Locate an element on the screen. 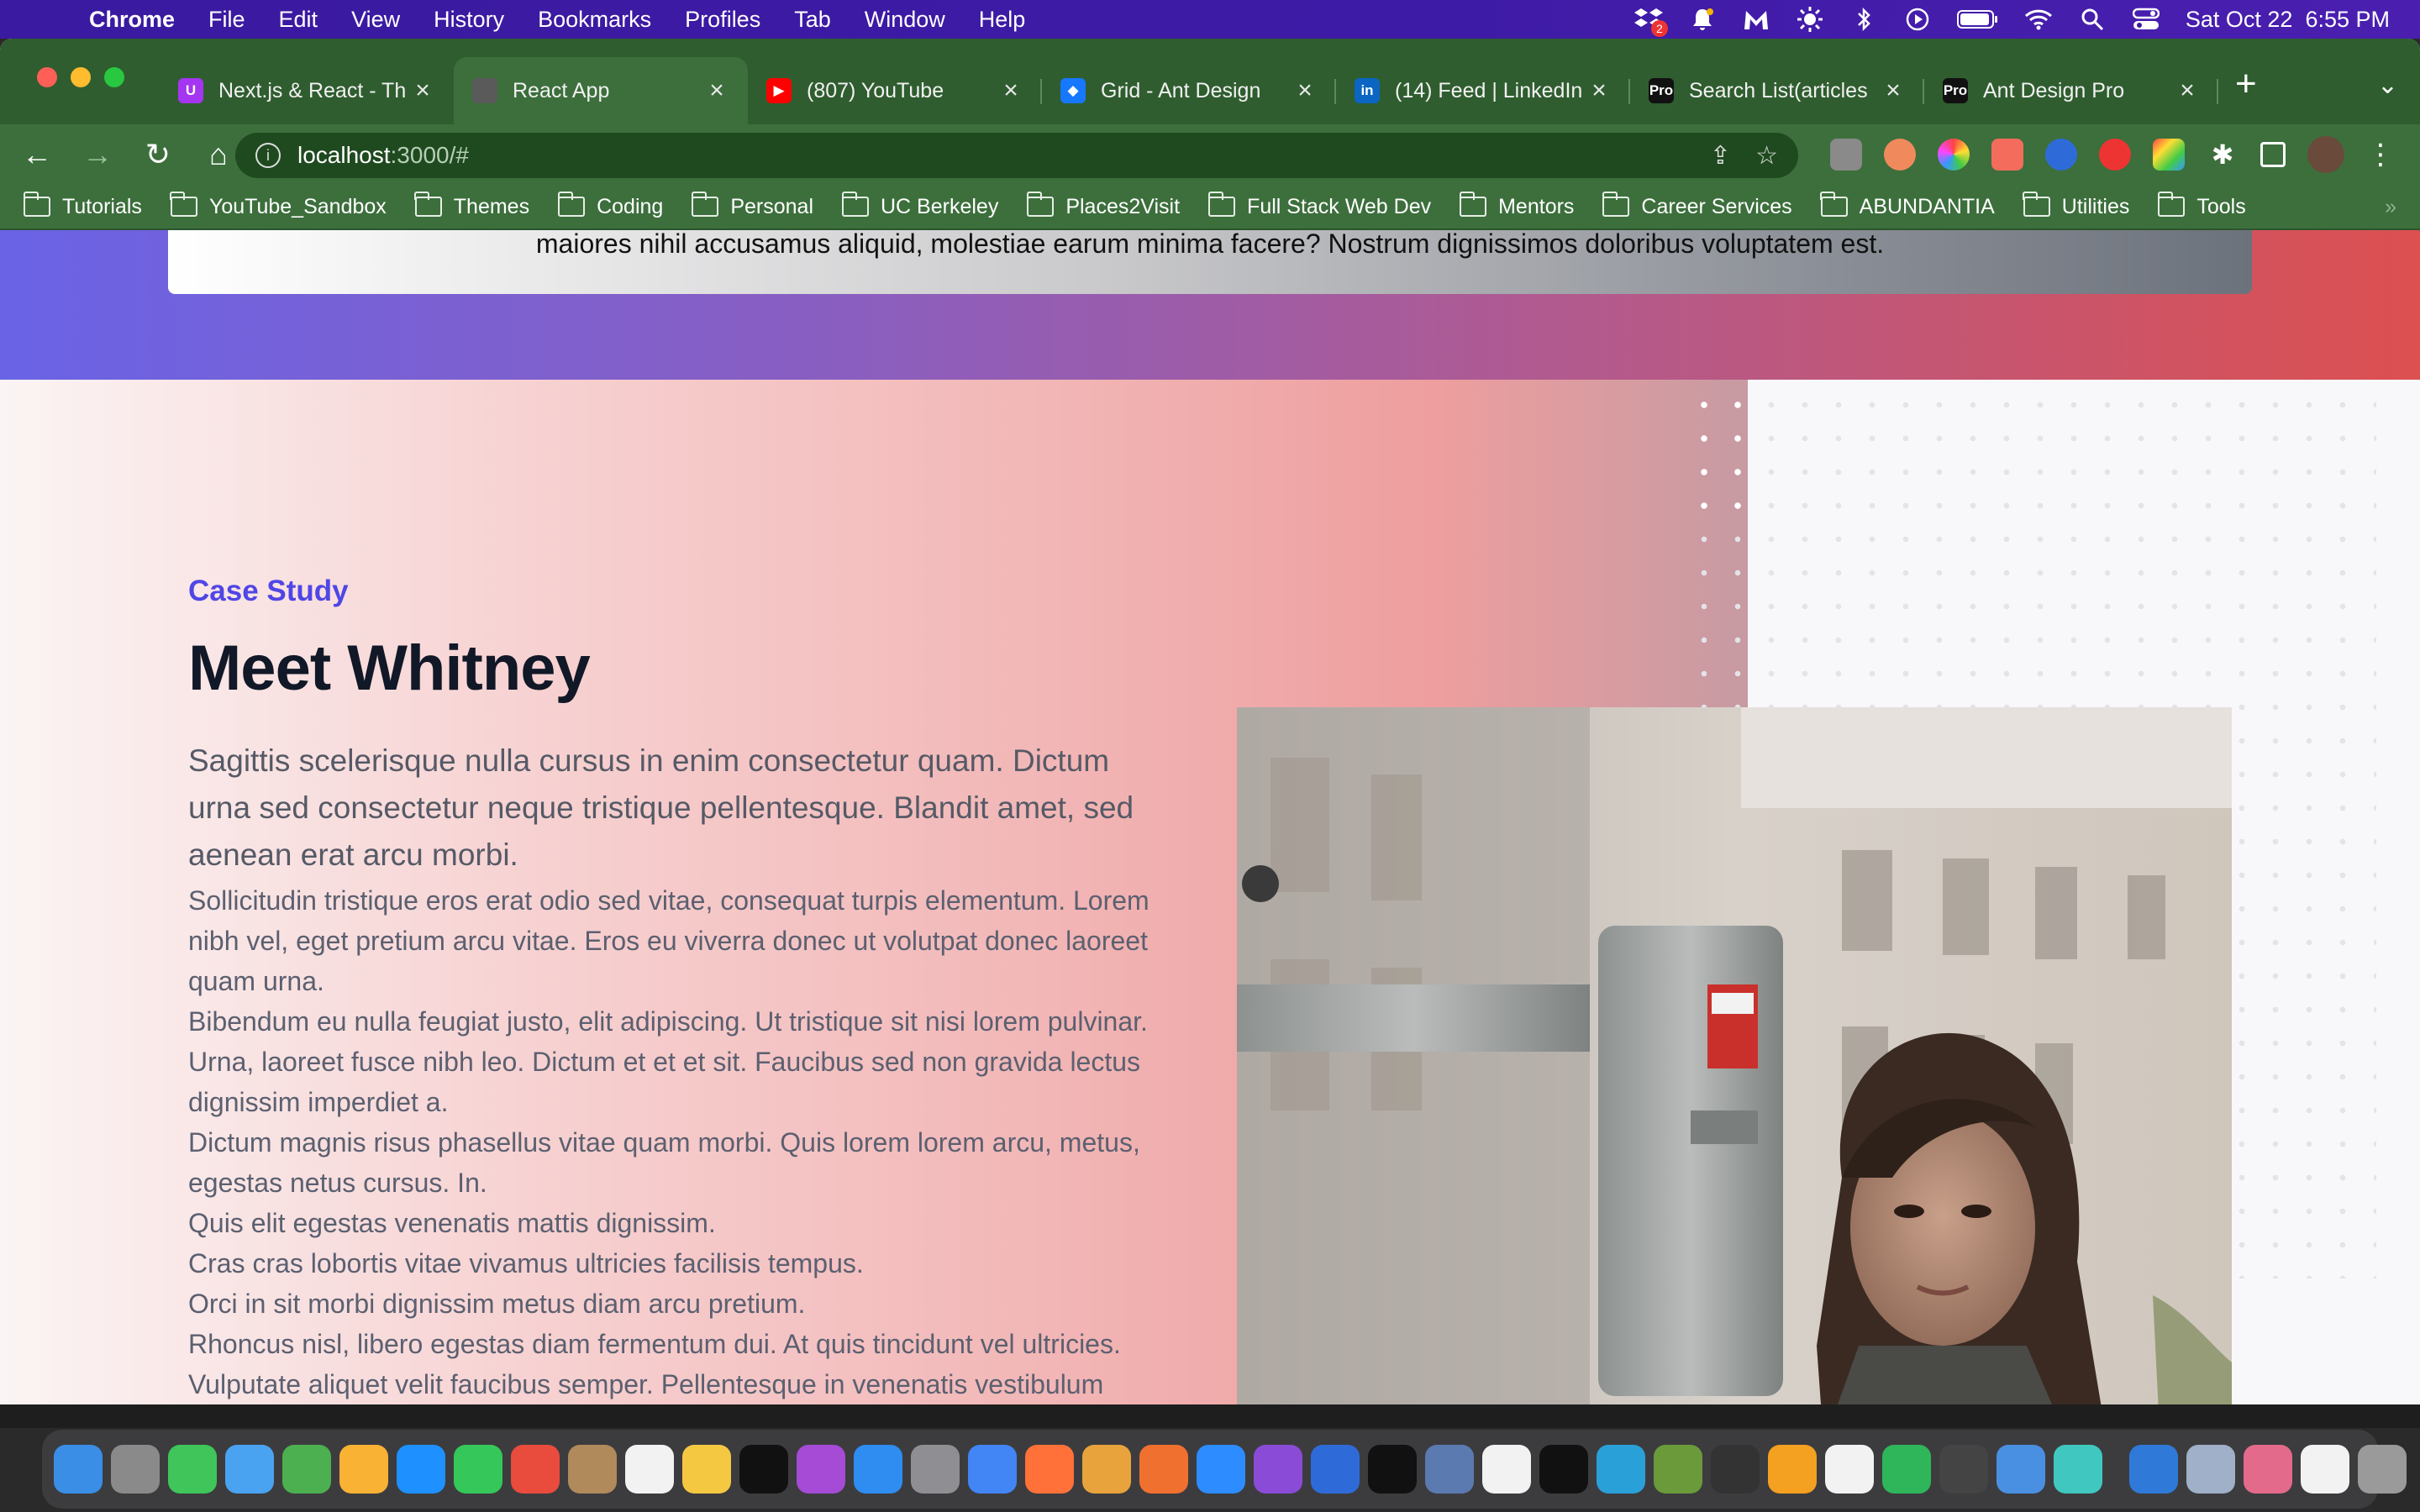 The width and height of the screenshot is (2420, 1512). bookmarks-overflow-icon: » is located at coordinates (2390, 207).